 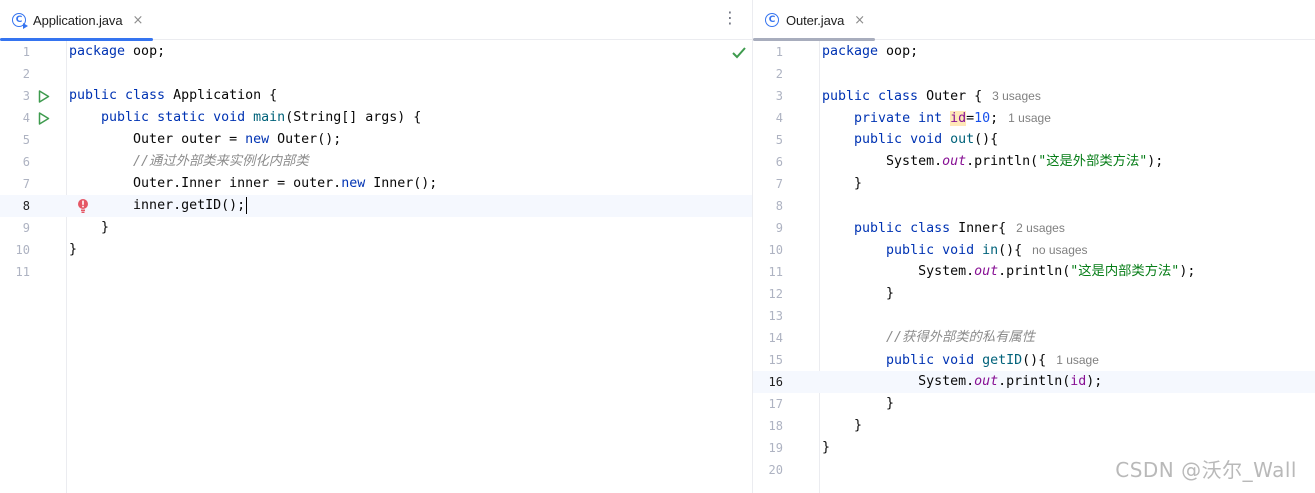 I want to click on code-text: Outer outer =, so click(x=189, y=139).